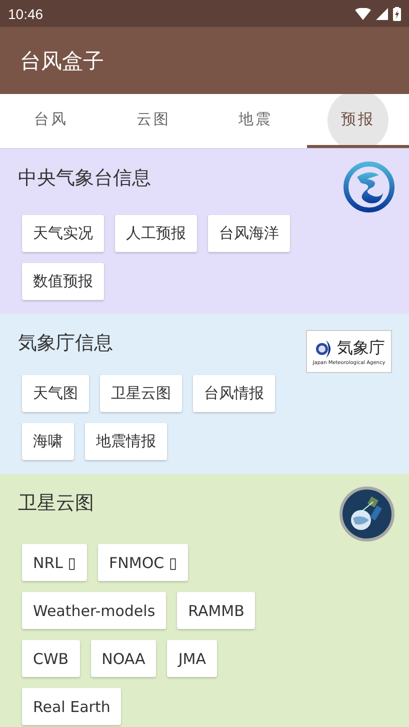 The height and width of the screenshot is (727, 409). What do you see at coordinates (63, 233) in the screenshot?
I see `link-button: 天气实况` at bounding box center [63, 233].